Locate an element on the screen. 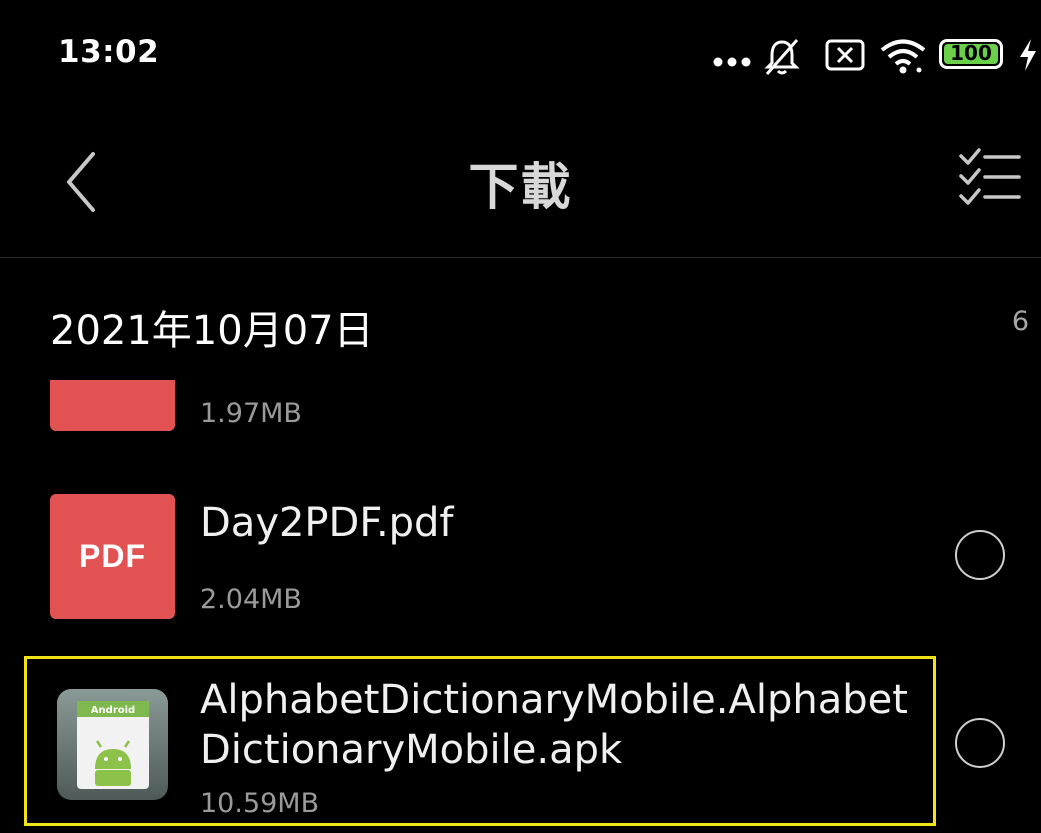 The height and width of the screenshot is (833, 1041). battery-icon: 100 is located at coordinates (971, 54).